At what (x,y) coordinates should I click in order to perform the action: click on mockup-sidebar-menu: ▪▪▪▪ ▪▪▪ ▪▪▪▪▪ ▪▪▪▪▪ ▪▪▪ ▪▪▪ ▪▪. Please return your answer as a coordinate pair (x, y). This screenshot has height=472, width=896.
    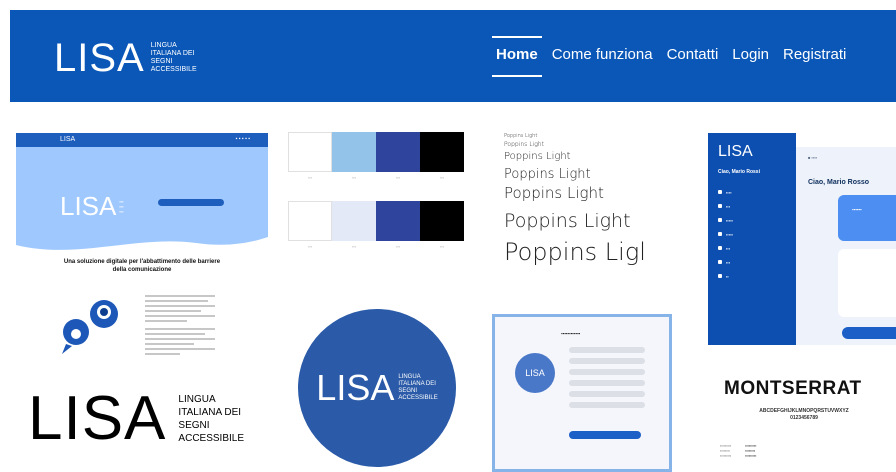
    Looking at the image, I should click on (725, 234).